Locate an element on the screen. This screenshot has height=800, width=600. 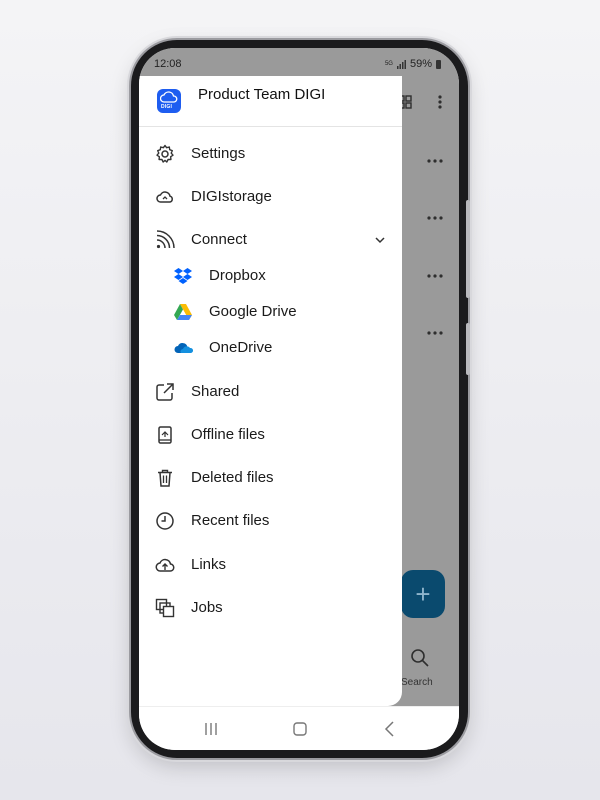
dropbox-icon is located at coordinates (183, 276).